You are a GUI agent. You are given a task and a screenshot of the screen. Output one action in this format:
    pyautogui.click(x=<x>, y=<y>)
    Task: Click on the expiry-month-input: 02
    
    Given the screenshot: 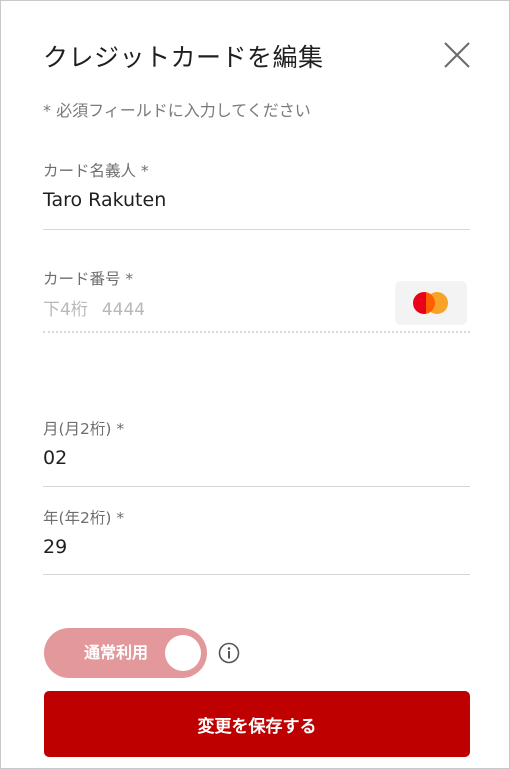 What is the action you would take?
    pyautogui.click(x=256, y=458)
    